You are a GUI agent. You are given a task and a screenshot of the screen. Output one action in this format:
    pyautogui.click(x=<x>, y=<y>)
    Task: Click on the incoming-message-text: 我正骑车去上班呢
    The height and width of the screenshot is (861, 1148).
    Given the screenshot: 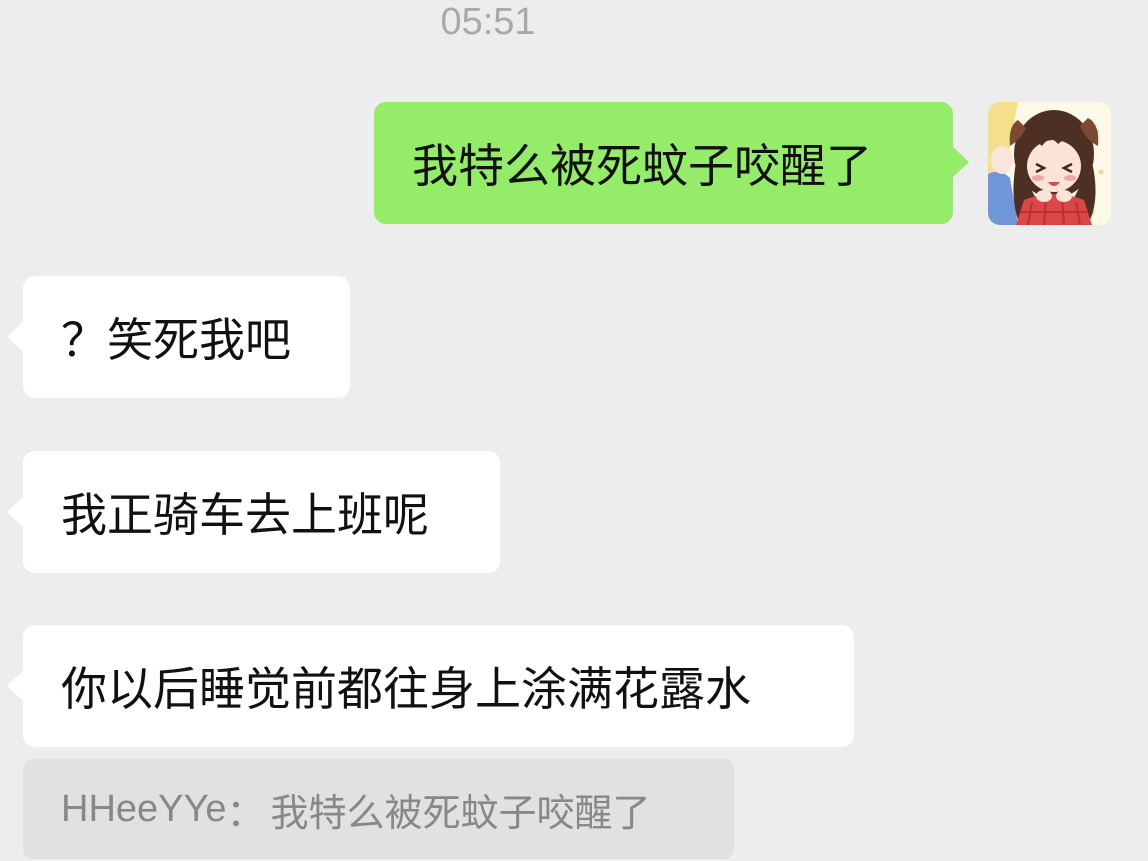 What is the action you would take?
    pyautogui.click(x=245, y=515)
    